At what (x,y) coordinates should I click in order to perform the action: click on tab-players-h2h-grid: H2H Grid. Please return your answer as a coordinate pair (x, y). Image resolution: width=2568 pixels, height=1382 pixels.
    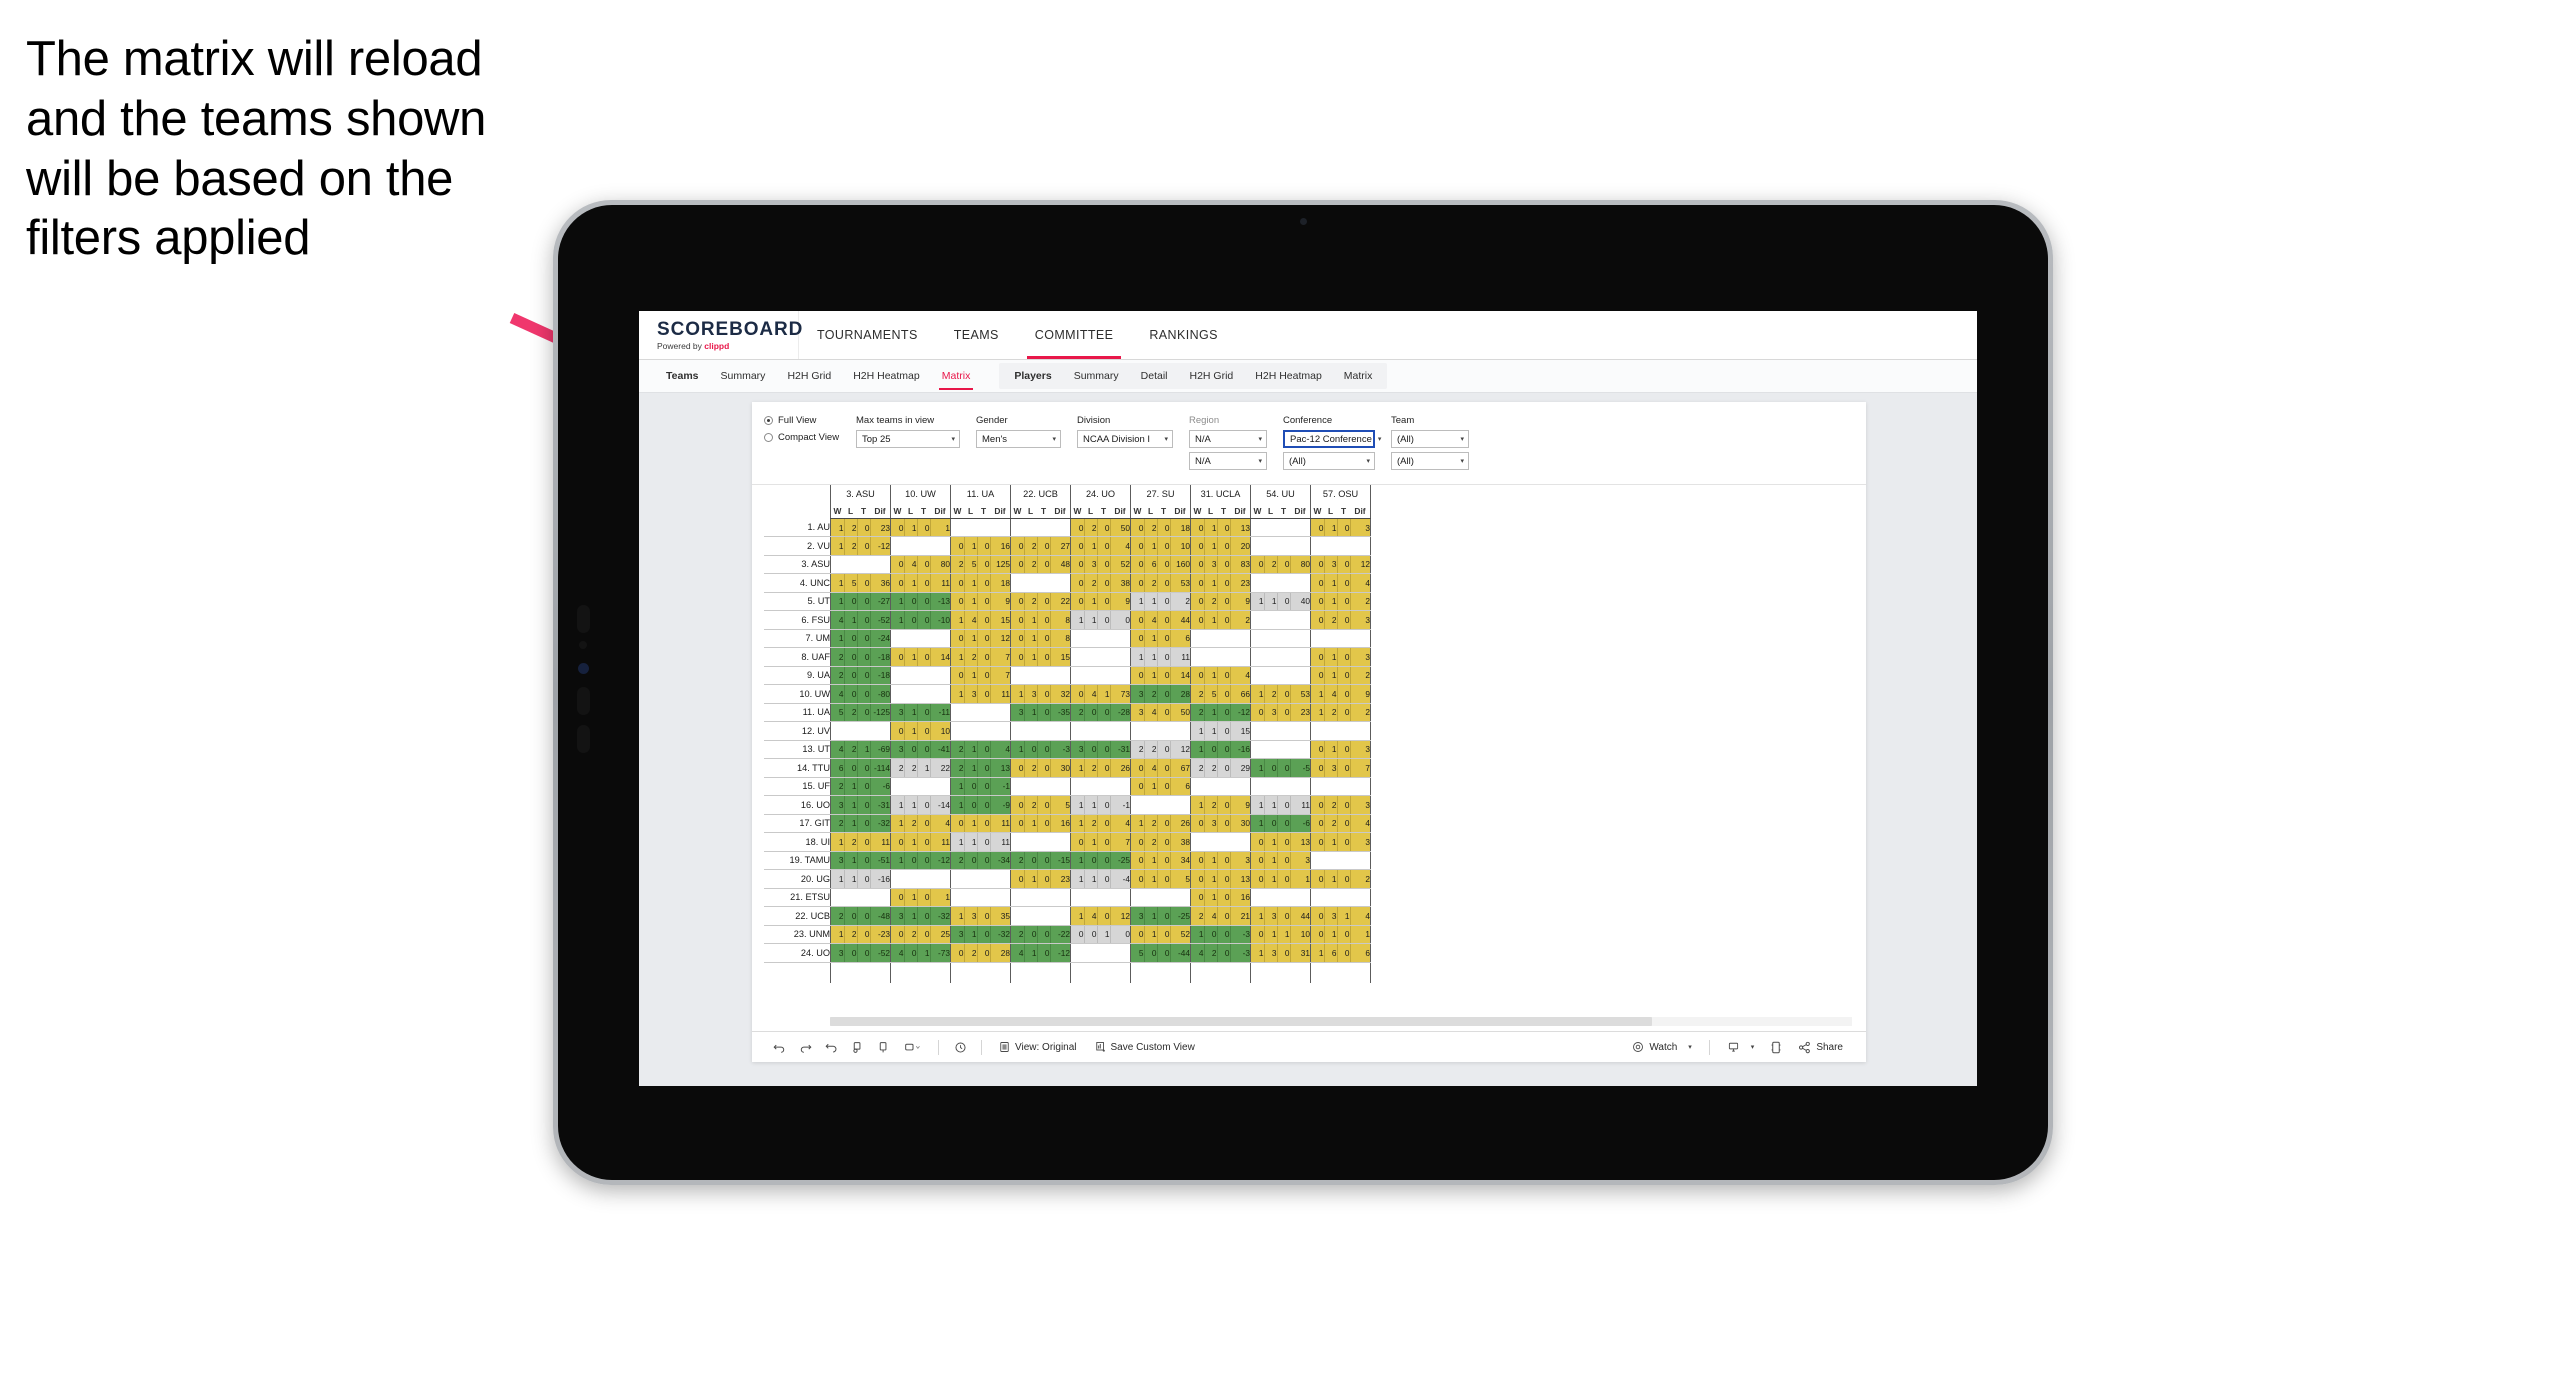
    Looking at the image, I should click on (1212, 376).